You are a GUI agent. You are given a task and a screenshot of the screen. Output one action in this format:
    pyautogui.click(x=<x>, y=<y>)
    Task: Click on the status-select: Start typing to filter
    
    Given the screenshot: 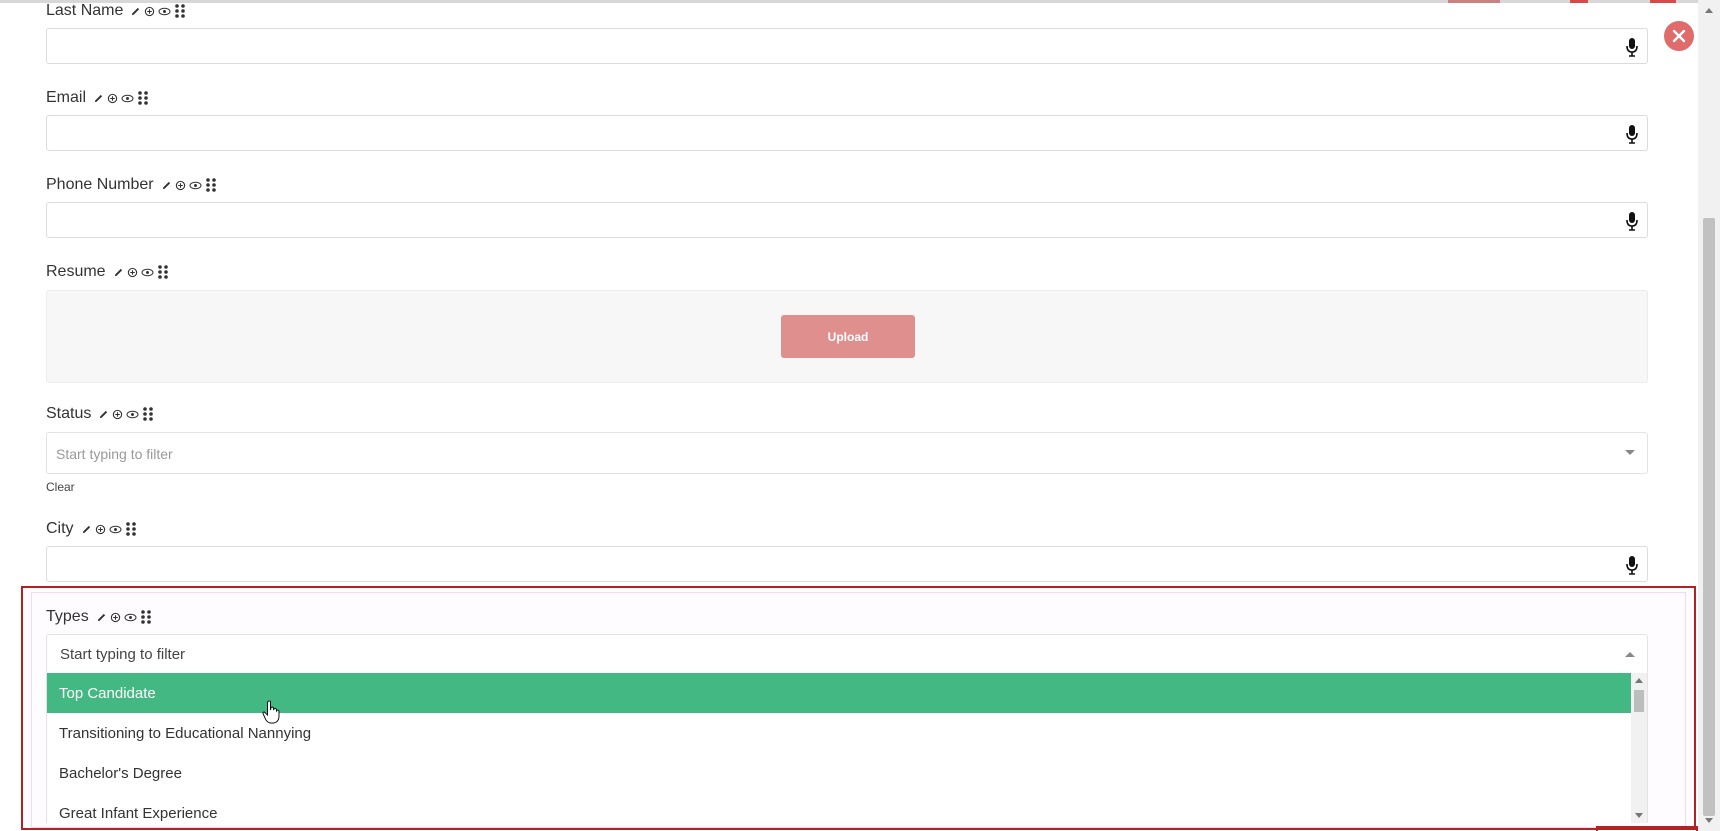 What is the action you would take?
    pyautogui.click(x=847, y=453)
    